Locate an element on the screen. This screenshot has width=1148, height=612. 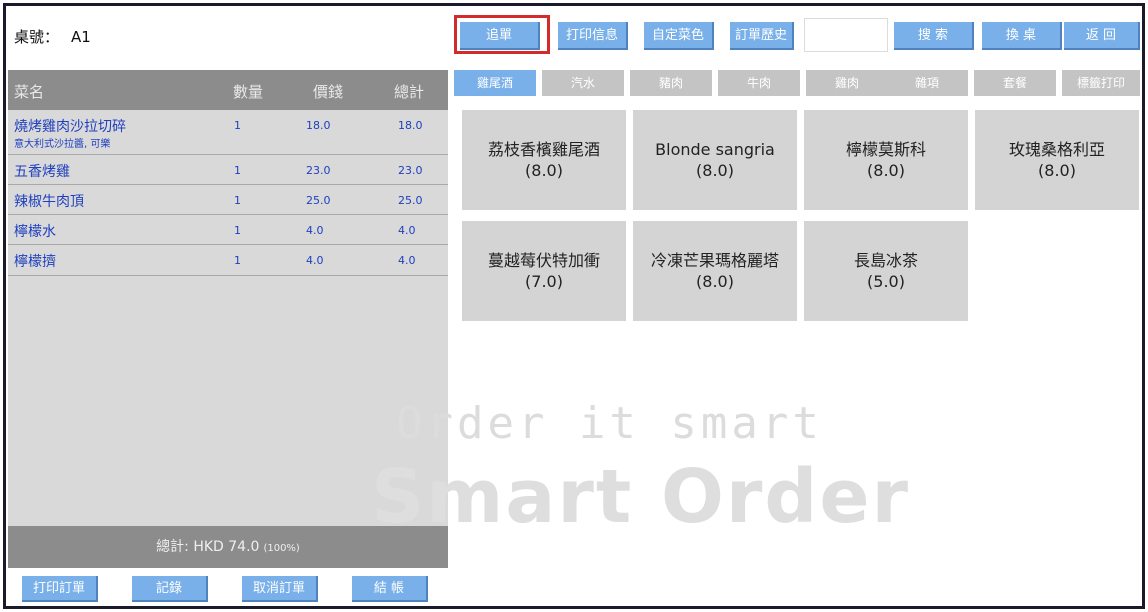
order-history-button: 訂單歷史 is located at coordinates (762, 36).